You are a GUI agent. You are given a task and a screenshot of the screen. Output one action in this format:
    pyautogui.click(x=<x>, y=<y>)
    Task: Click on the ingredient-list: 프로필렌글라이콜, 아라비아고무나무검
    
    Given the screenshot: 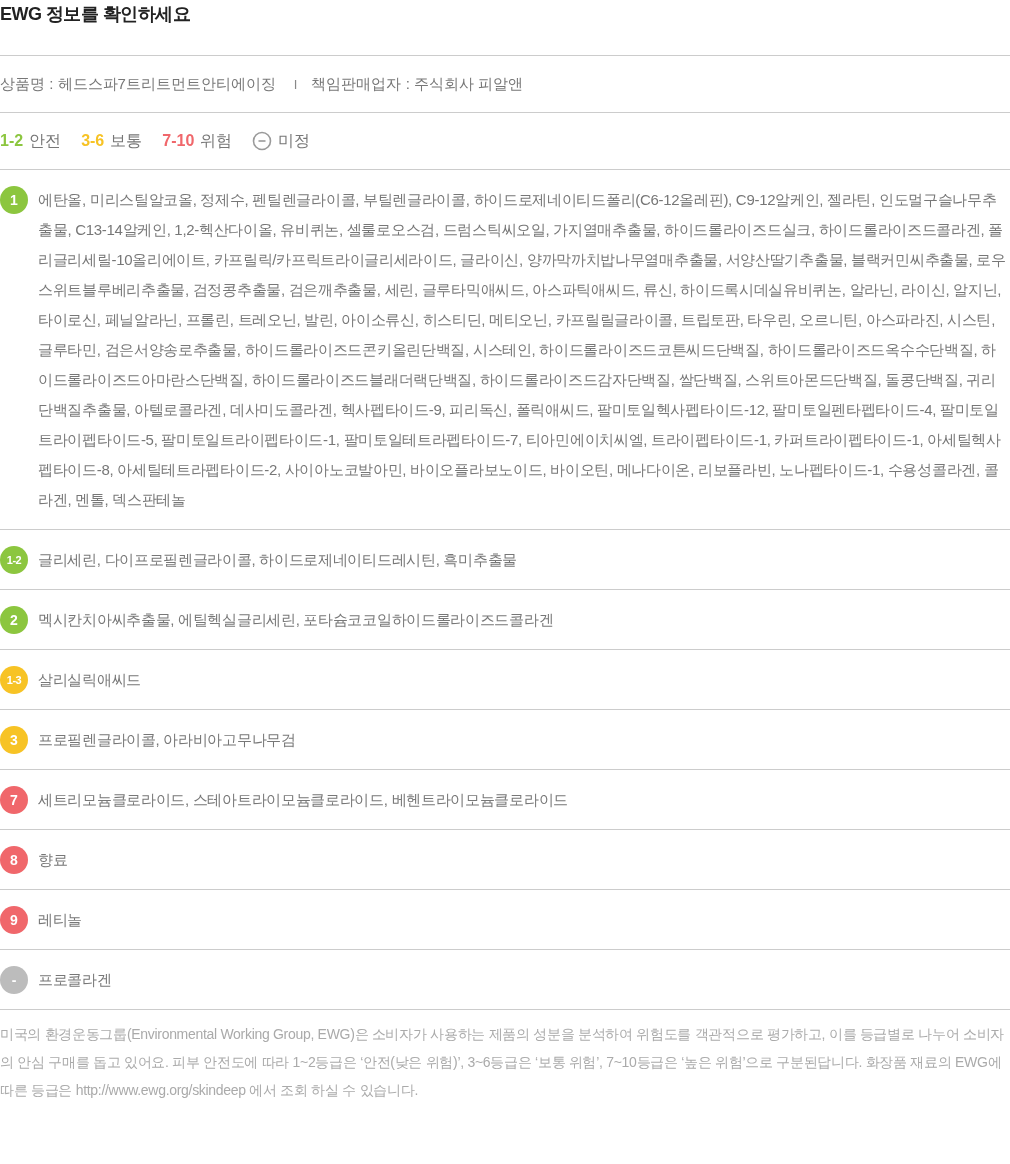 What is the action you would take?
    pyautogui.click(x=524, y=740)
    